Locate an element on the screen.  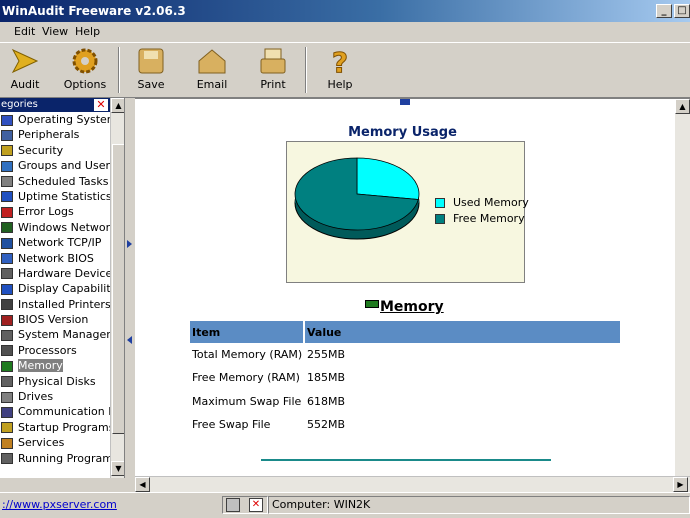
content-scrollbar: ▲ is located at coordinates (682, 287).